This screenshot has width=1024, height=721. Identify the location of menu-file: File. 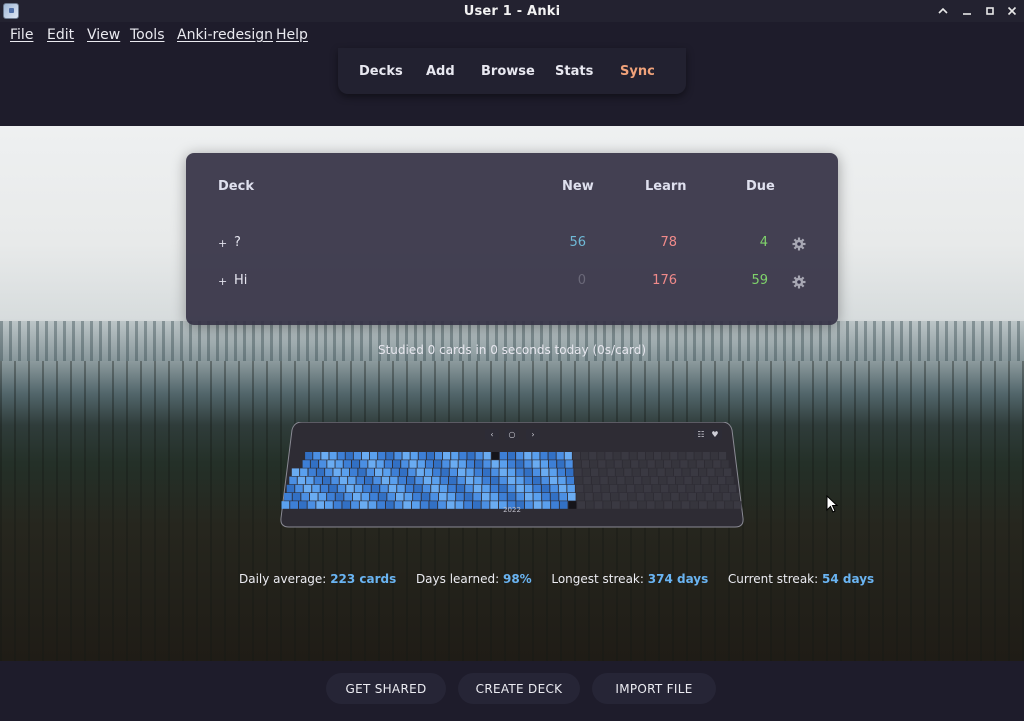
(21, 35).